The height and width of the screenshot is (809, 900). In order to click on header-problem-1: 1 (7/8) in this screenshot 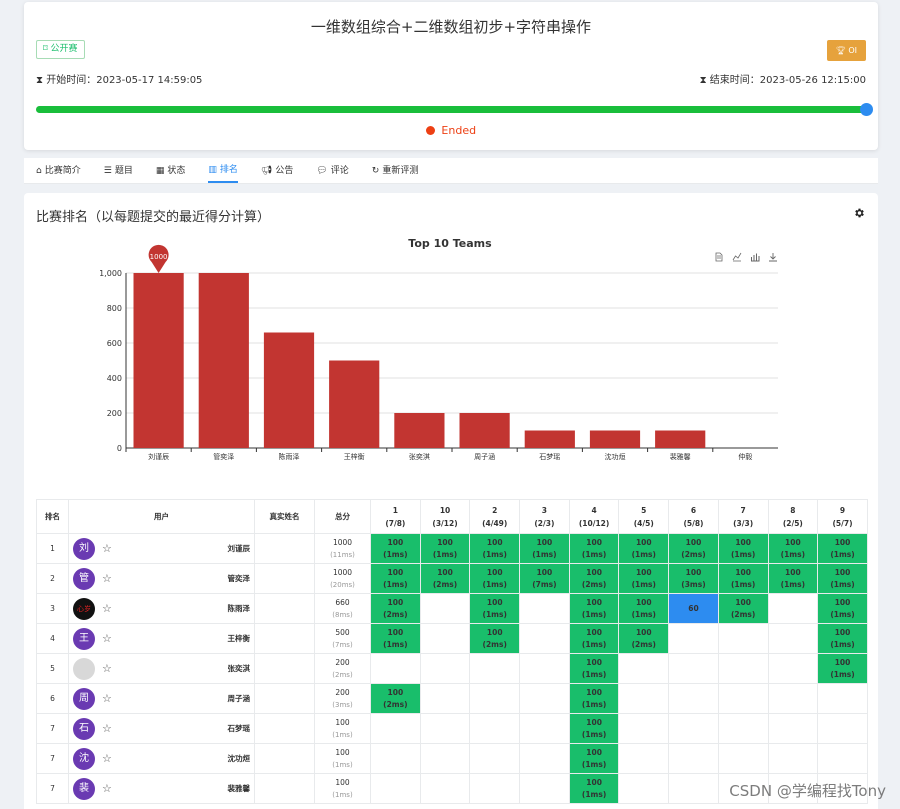, I will do `click(395, 516)`.